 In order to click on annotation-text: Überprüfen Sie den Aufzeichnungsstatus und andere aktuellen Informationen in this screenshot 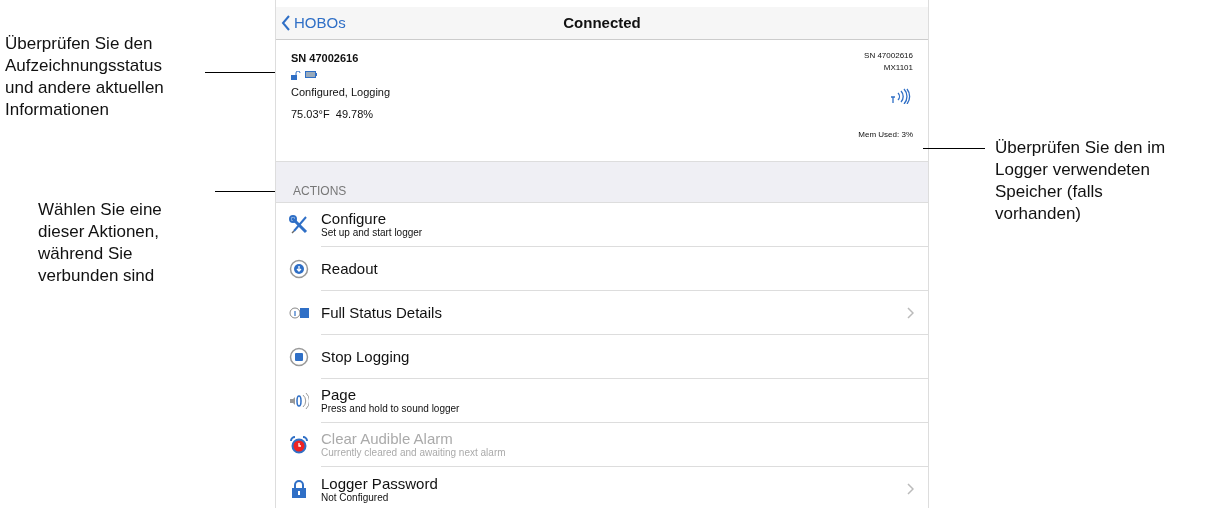, I will do `click(84, 77)`.